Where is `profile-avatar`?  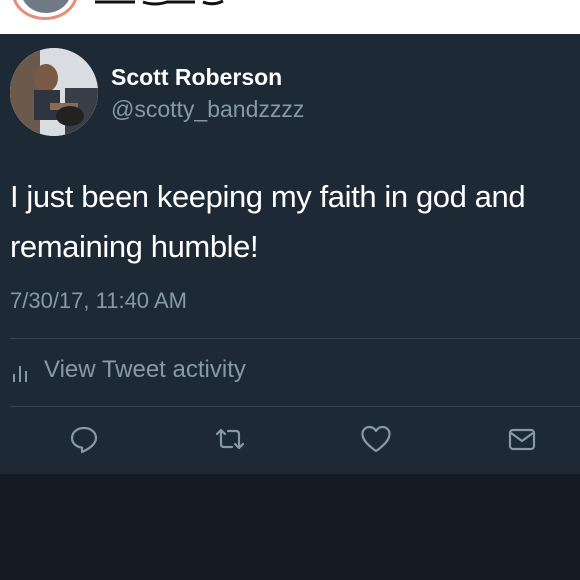
profile-avatar is located at coordinates (54, 92).